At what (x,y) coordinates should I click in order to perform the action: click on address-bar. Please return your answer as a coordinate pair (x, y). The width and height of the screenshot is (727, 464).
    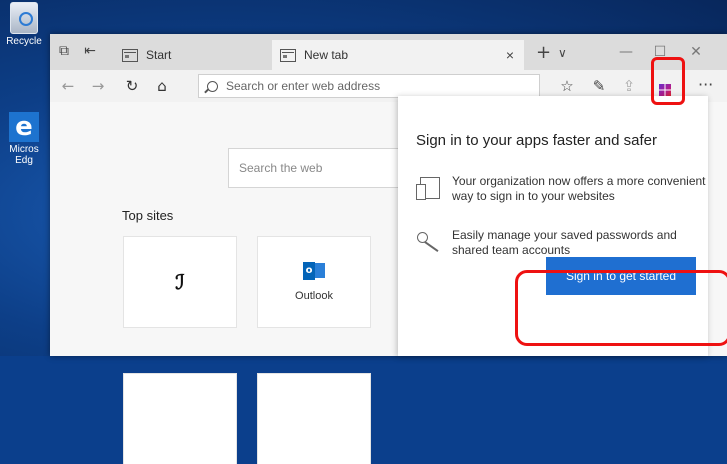
    Looking at the image, I should click on (369, 86).